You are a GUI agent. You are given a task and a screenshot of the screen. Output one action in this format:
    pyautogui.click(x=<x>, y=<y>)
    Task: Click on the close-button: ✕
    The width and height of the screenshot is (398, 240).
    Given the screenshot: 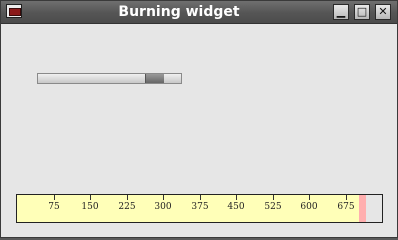 What is the action you would take?
    pyautogui.click(x=383, y=12)
    